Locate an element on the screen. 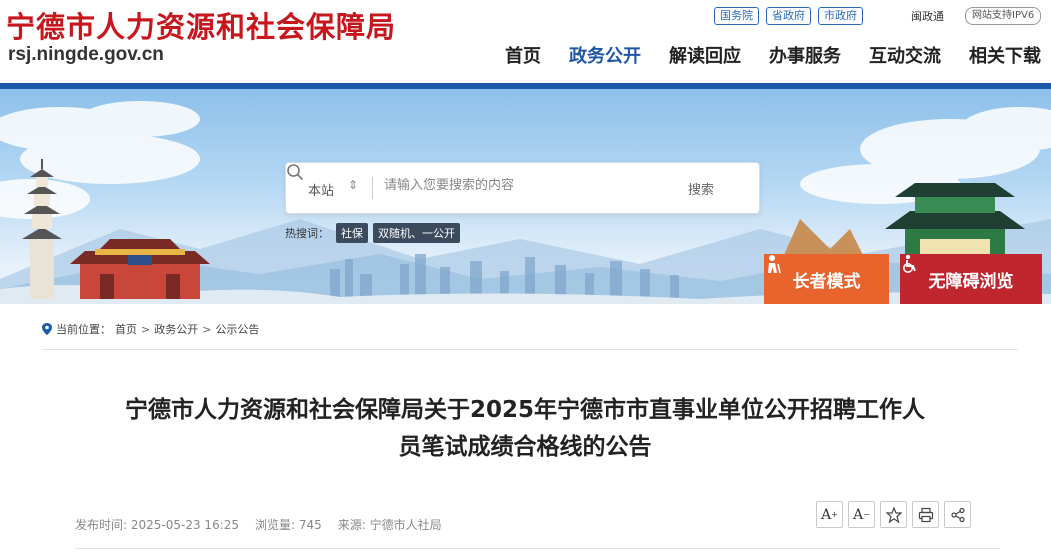  wheelchair-icon is located at coordinates (909, 263).